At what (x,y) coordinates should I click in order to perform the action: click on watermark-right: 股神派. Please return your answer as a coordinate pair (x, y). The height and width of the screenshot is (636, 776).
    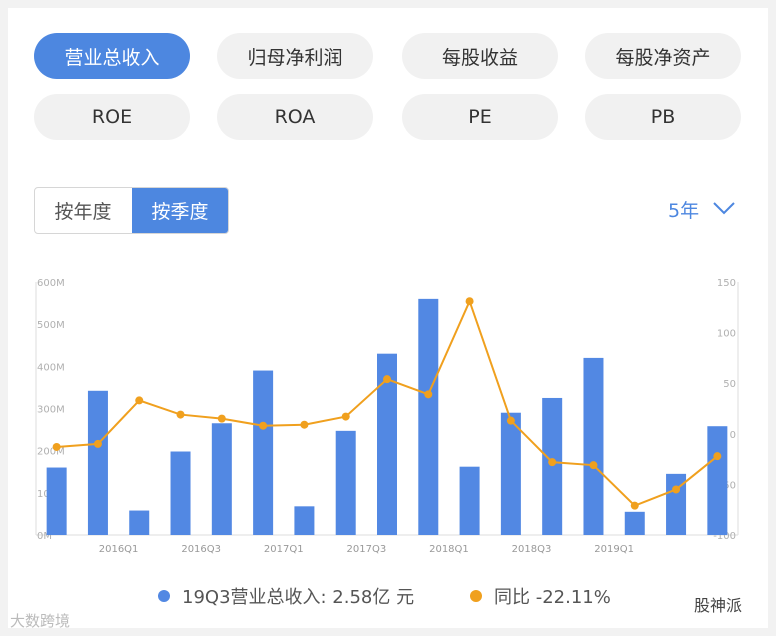
    Looking at the image, I should click on (718, 605).